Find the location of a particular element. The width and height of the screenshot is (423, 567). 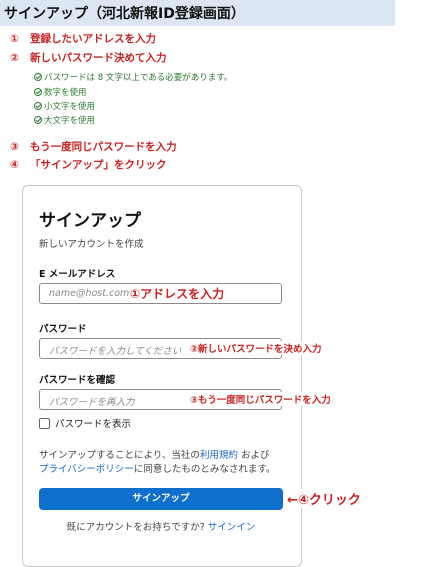

annotation-confirm: ③もう一度同じパスワードを入力 is located at coordinates (260, 399).